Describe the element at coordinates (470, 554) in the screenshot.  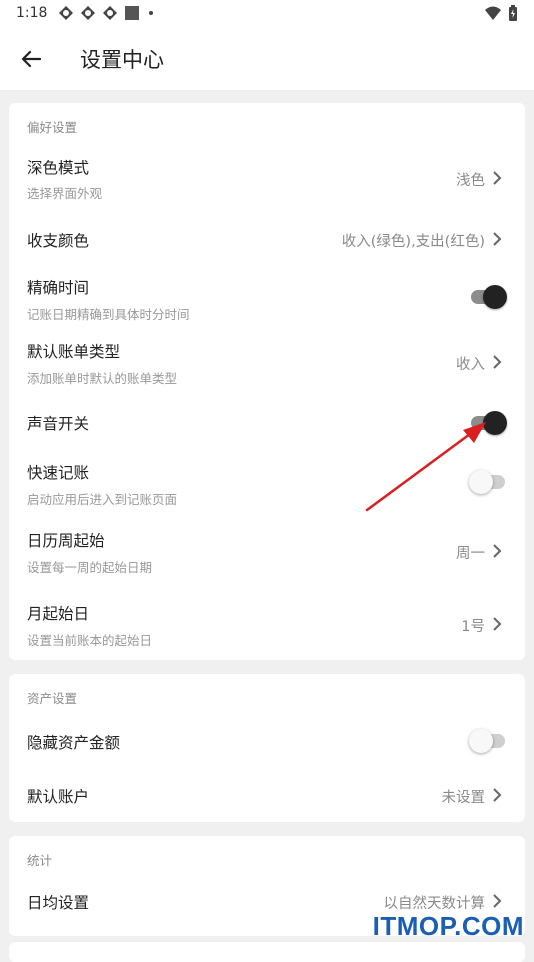
I see `setting-value: 周一` at that location.